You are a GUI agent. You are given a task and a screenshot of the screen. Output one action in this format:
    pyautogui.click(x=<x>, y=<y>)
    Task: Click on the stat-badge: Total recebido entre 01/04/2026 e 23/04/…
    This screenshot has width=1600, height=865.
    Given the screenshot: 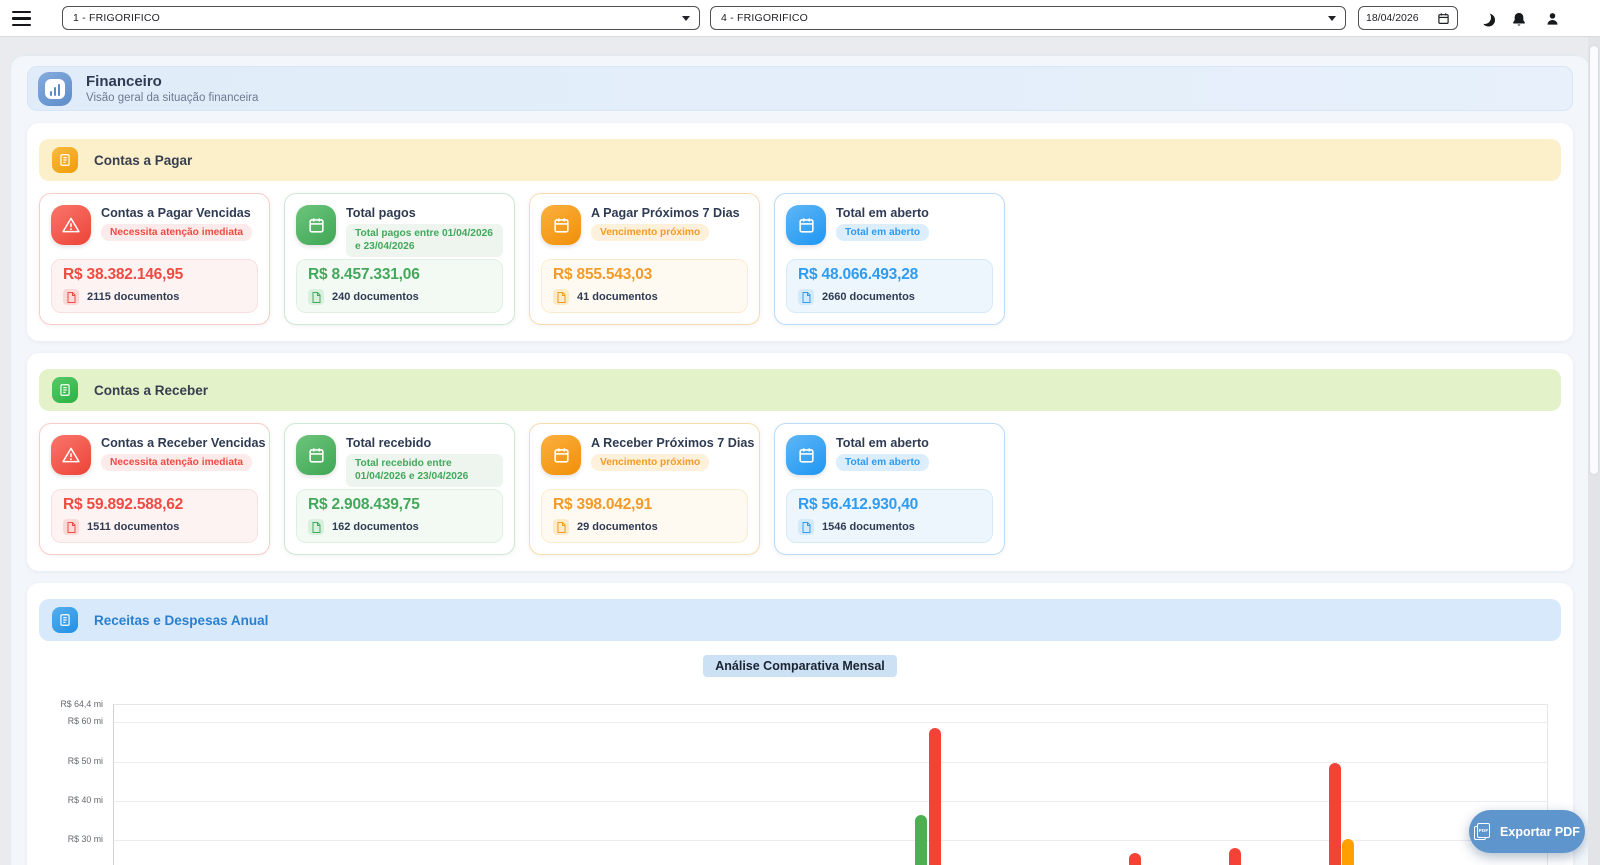 What is the action you would take?
    pyautogui.click(x=424, y=470)
    